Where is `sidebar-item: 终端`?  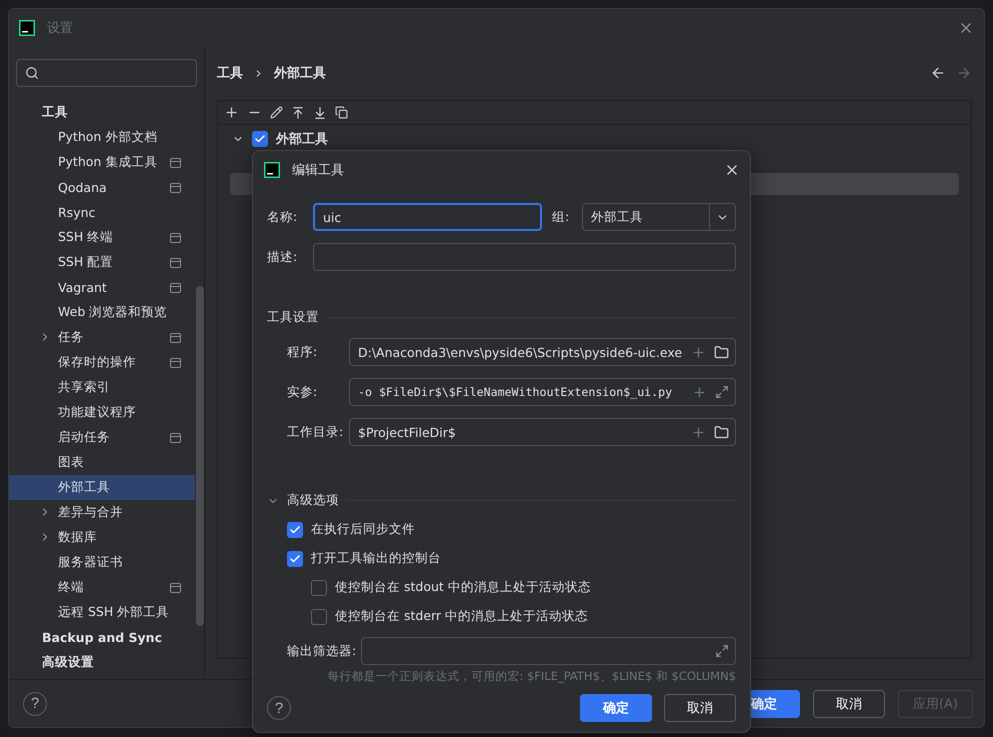
sidebar-item: 终端 is located at coordinates (102, 587).